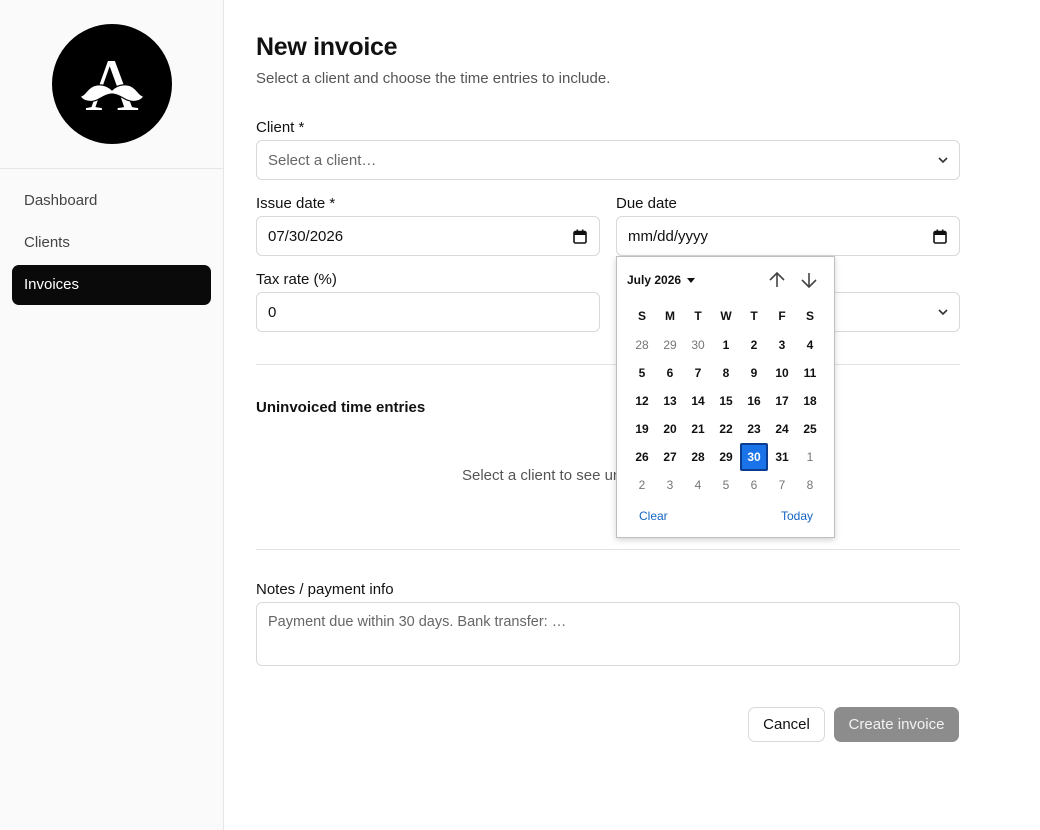 The image size is (1040, 830). Describe the element at coordinates (306, 236) in the screenshot. I see `issue-date-value: 07/30/2026` at that location.